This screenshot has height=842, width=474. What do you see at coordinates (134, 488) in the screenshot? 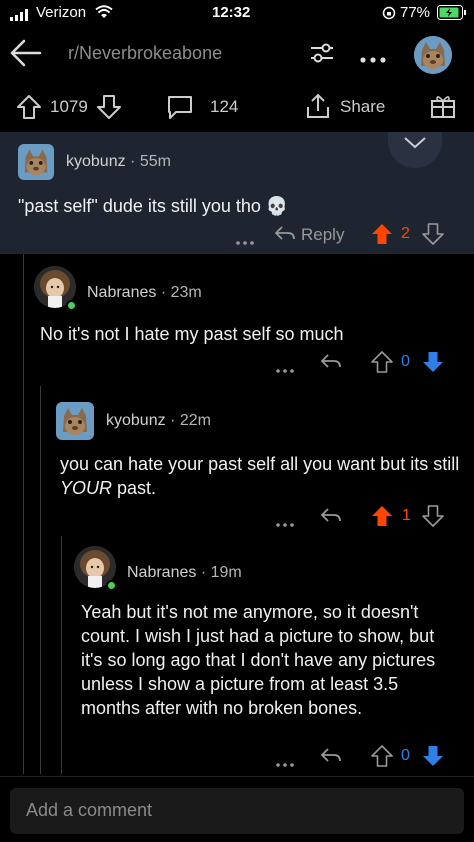
I see `comment-text-part: past.` at bounding box center [134, 488].